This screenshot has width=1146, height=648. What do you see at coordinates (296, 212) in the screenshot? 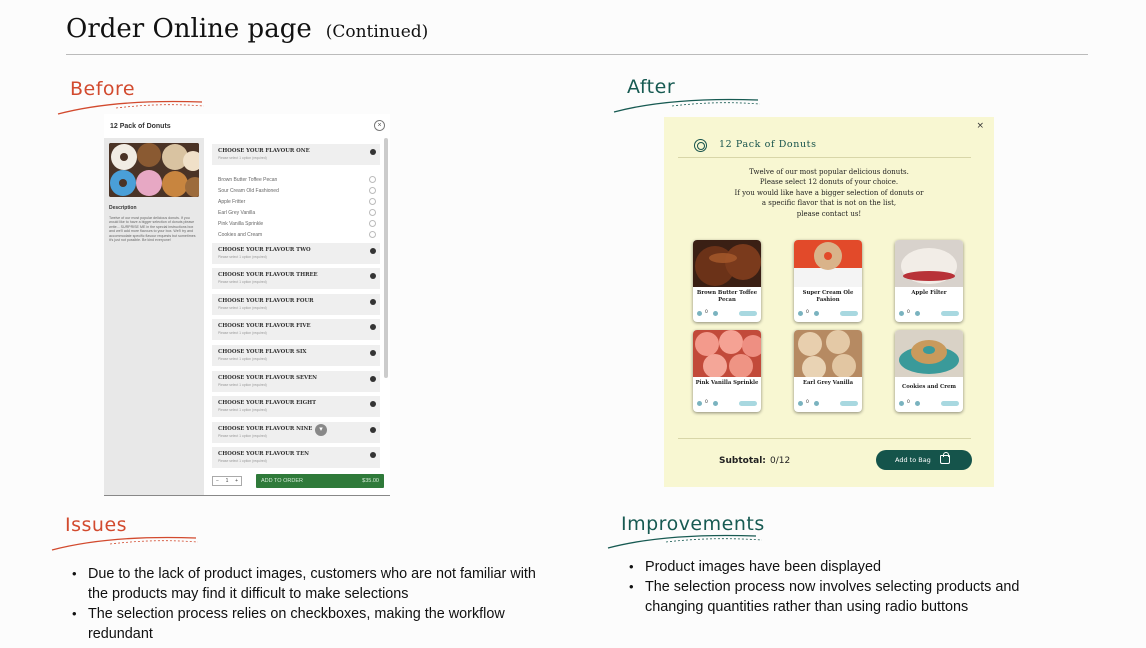
I see `radio-option: Earl Grey Vanilla` at bounding box center [296, 212].